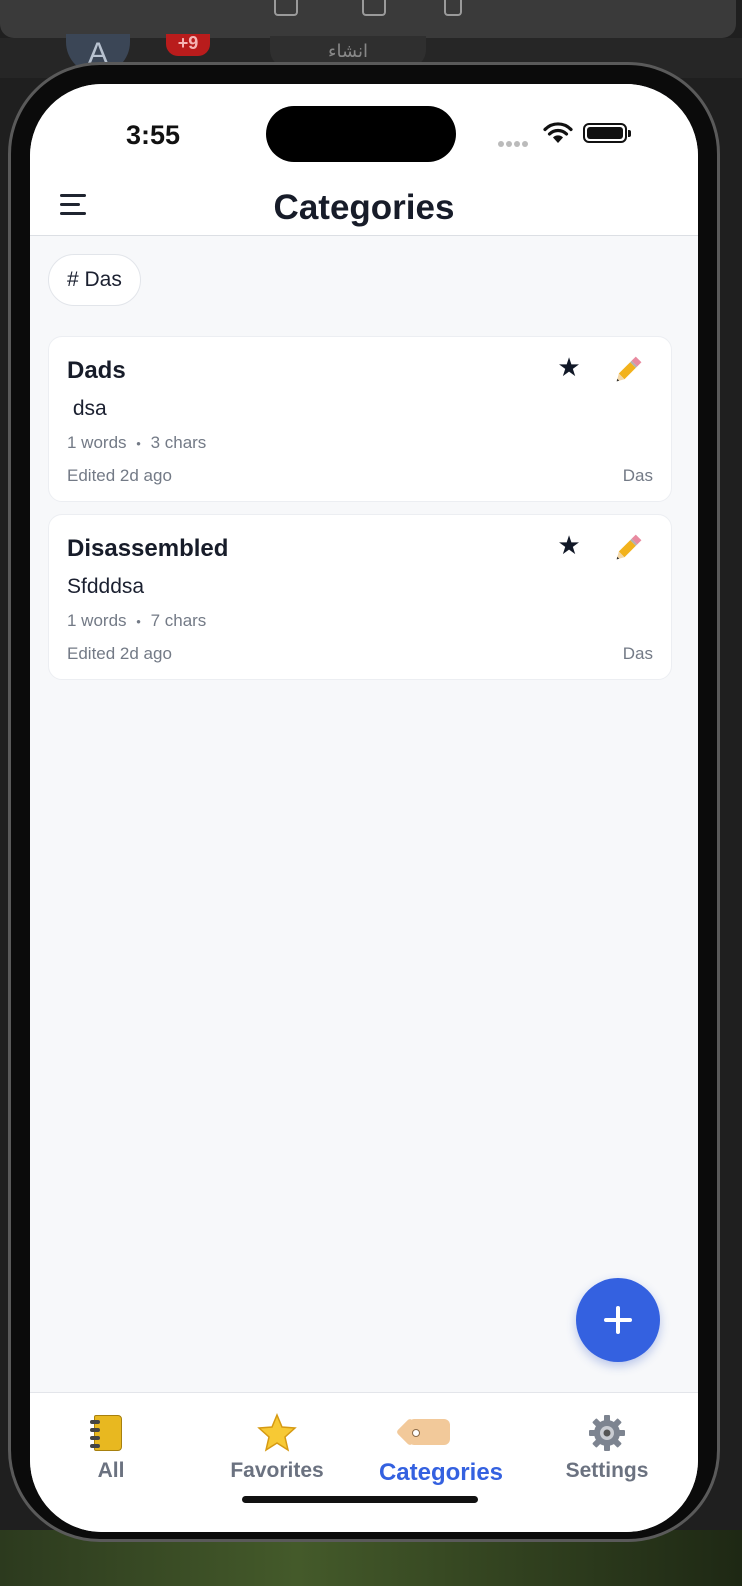 The width and height of the screenshot is (742, 1586). What do you see at coordinates (618, 1320) in the screenshot?
I see `add-note-button` at bounding box center [618, 1320].